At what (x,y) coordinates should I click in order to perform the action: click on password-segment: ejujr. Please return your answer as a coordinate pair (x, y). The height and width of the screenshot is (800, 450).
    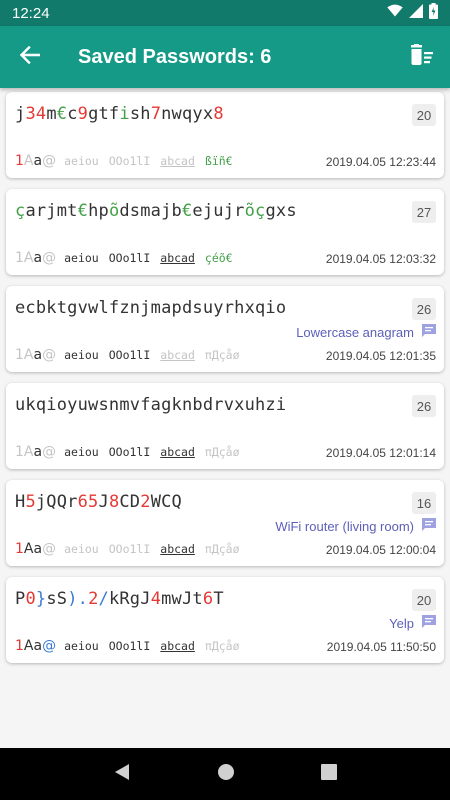
    Looking at the image, I should click on (218, 211).